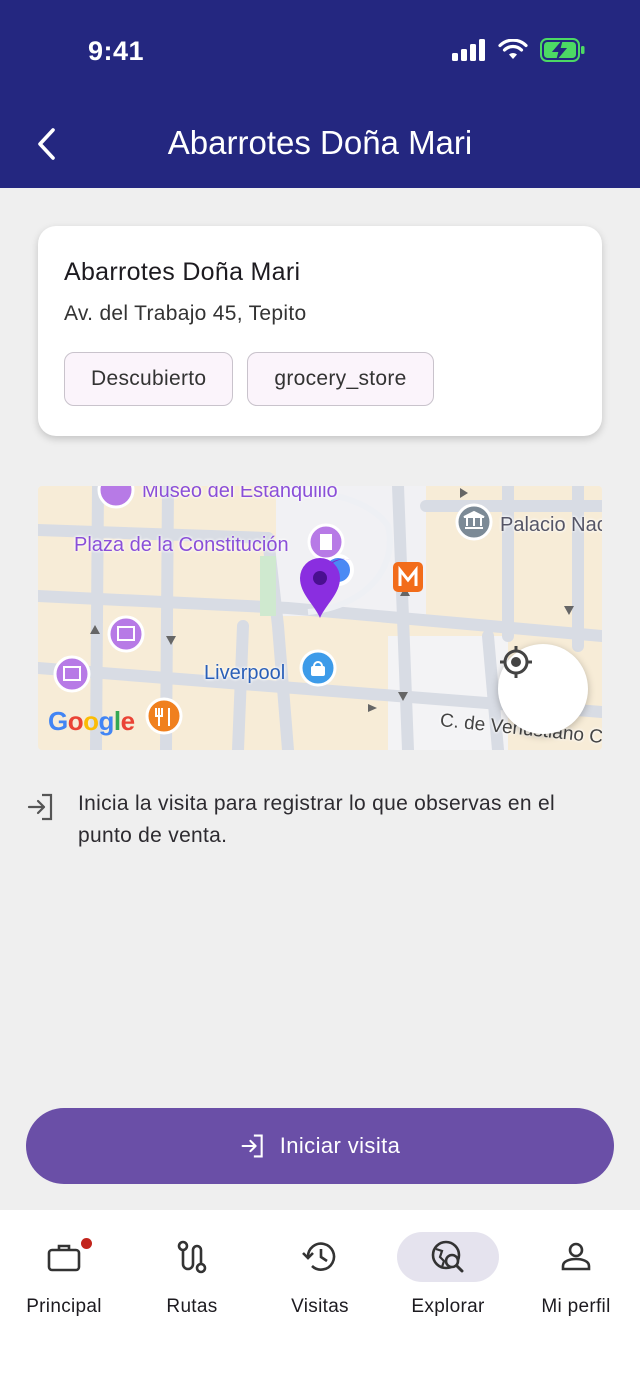 Image resolution: width=640 pixels, height=1392 pixels. What do you see at coordinates (340, 379) in the screenshot?
I see `tag-chip-category: grocery_store` at bounding box center [340, 379].